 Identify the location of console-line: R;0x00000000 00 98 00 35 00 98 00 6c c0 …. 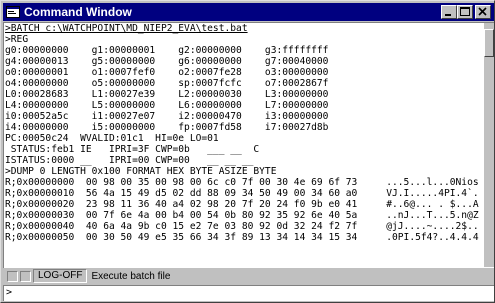
(242, 182).